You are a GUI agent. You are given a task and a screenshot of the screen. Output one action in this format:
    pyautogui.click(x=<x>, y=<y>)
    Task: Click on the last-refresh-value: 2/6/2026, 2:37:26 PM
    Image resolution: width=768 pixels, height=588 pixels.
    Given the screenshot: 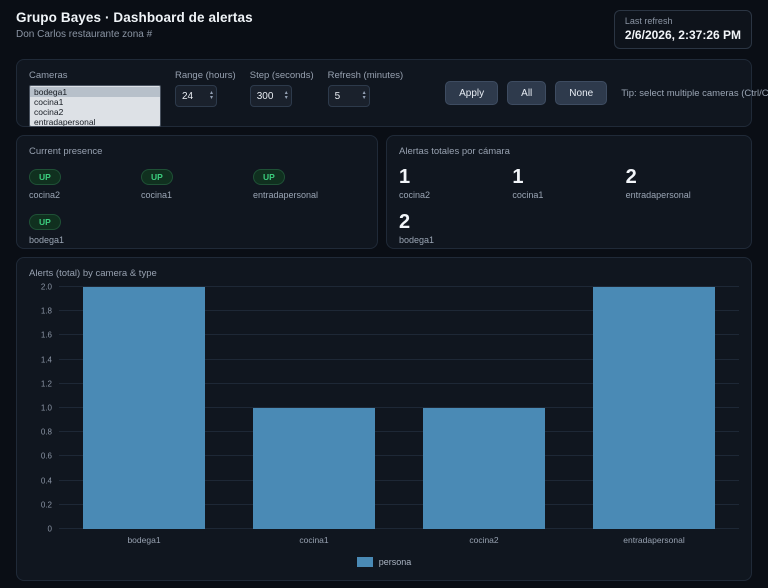 What is the action you would take?
    pyautogui.click(x=682, y=35)
    